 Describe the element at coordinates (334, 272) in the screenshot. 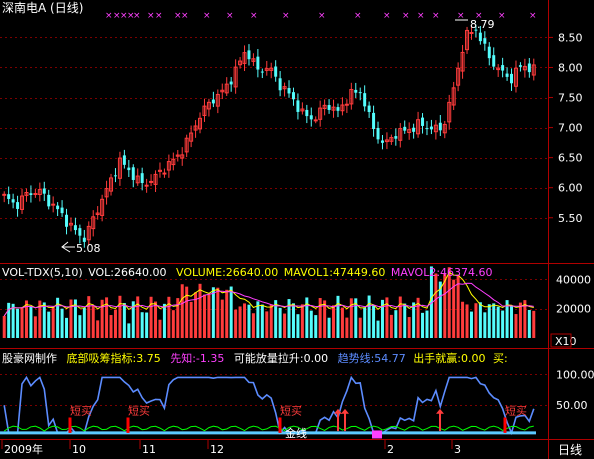

I see `mavol1-value: MAVOL1:47449.60` at that location.